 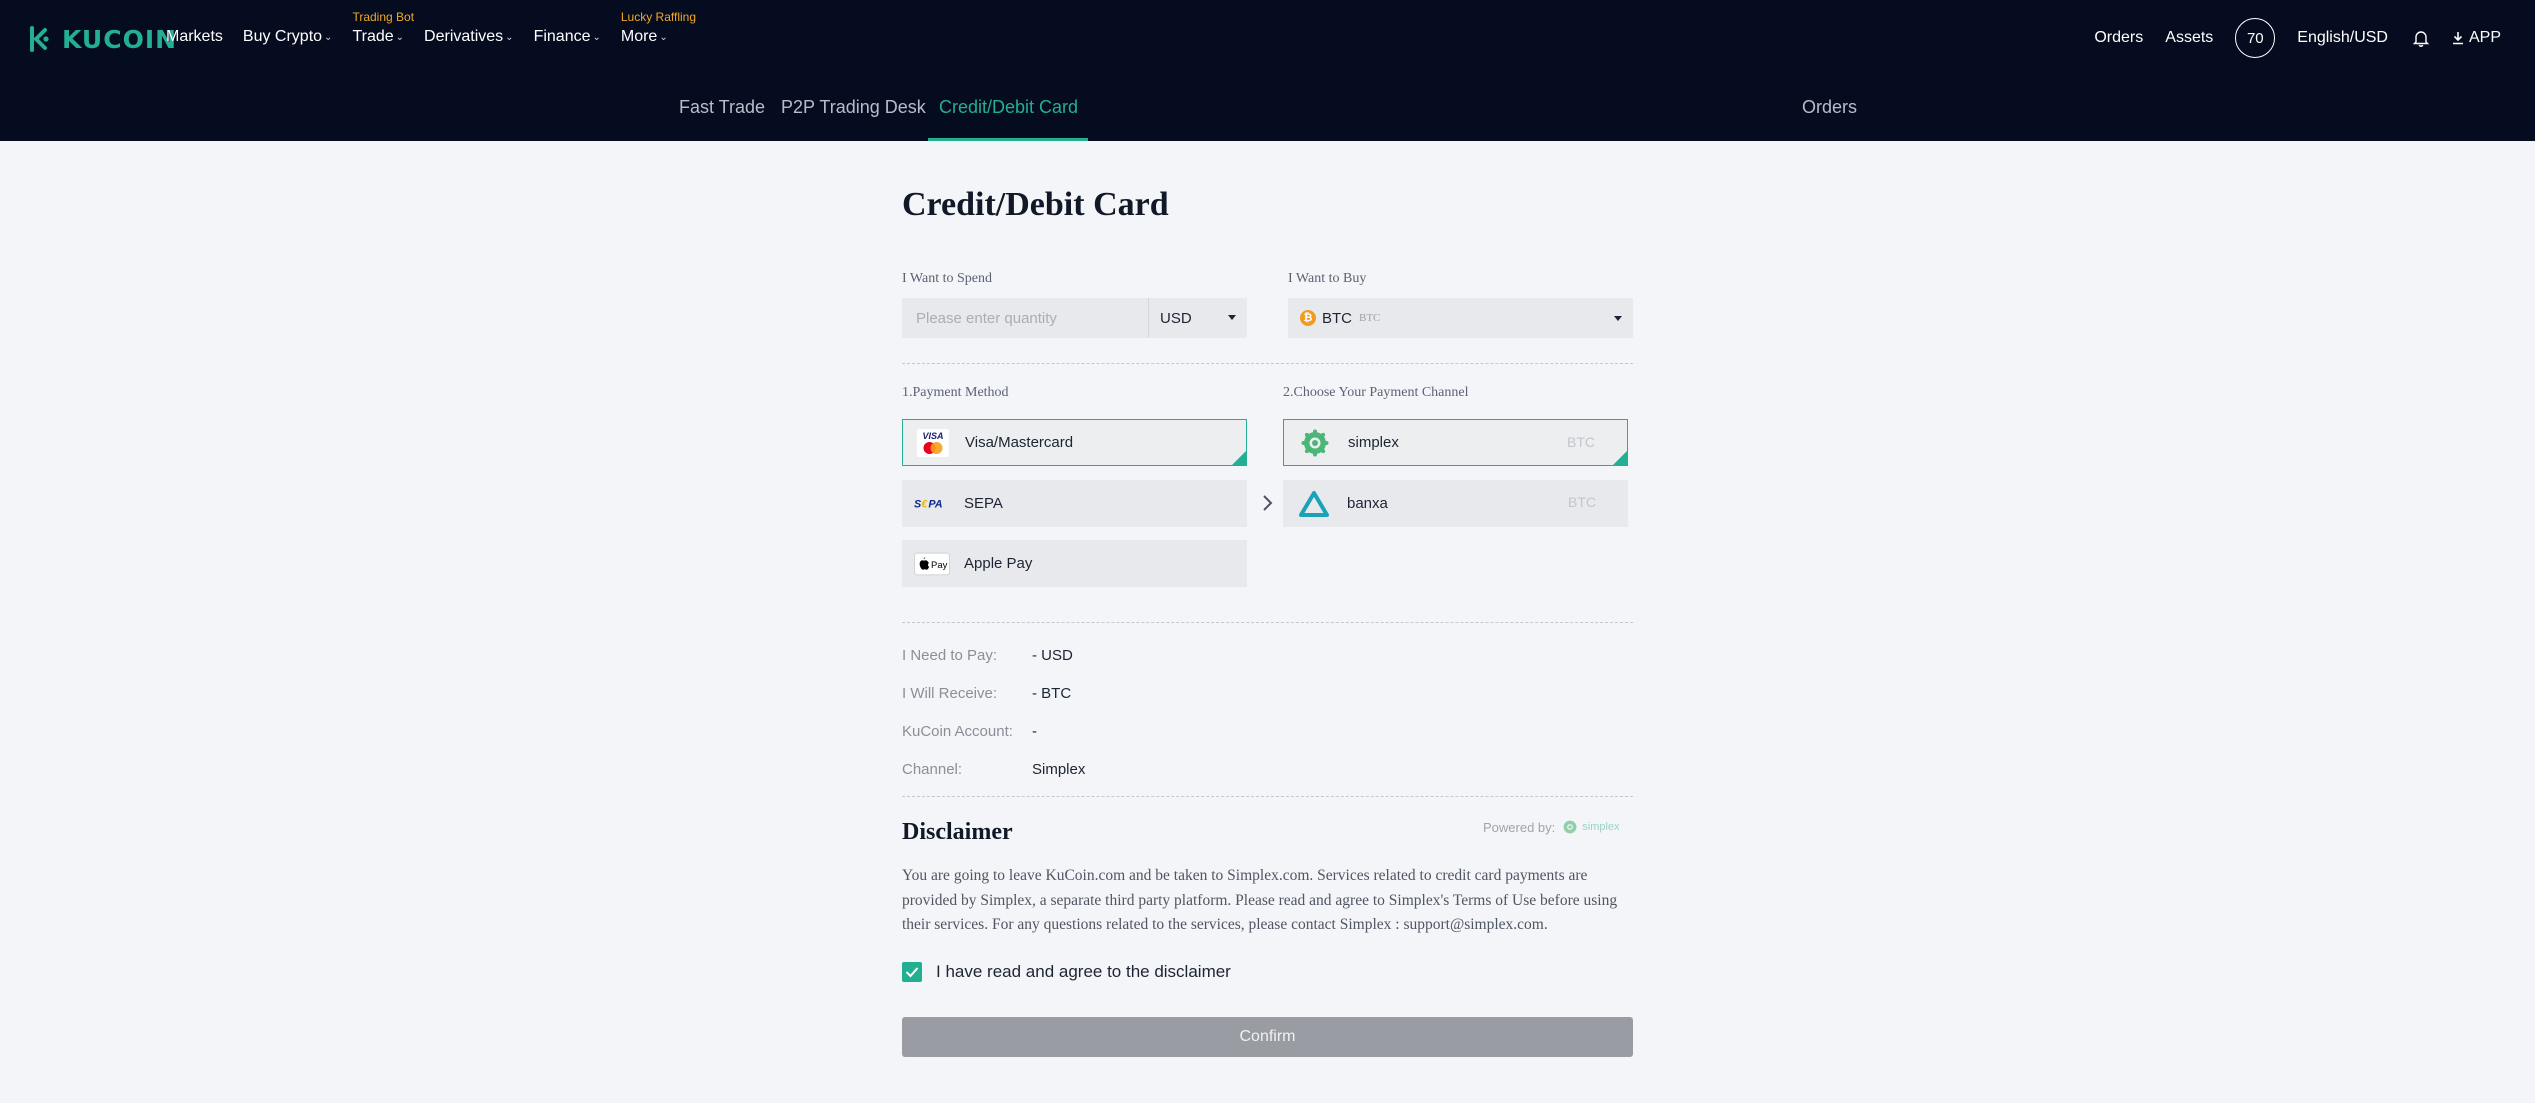 What do you see at coordinates (983, 503) in the screenshot?
I see `payment-method-label-sepa: SEPA` at bounding box center [983, 503].